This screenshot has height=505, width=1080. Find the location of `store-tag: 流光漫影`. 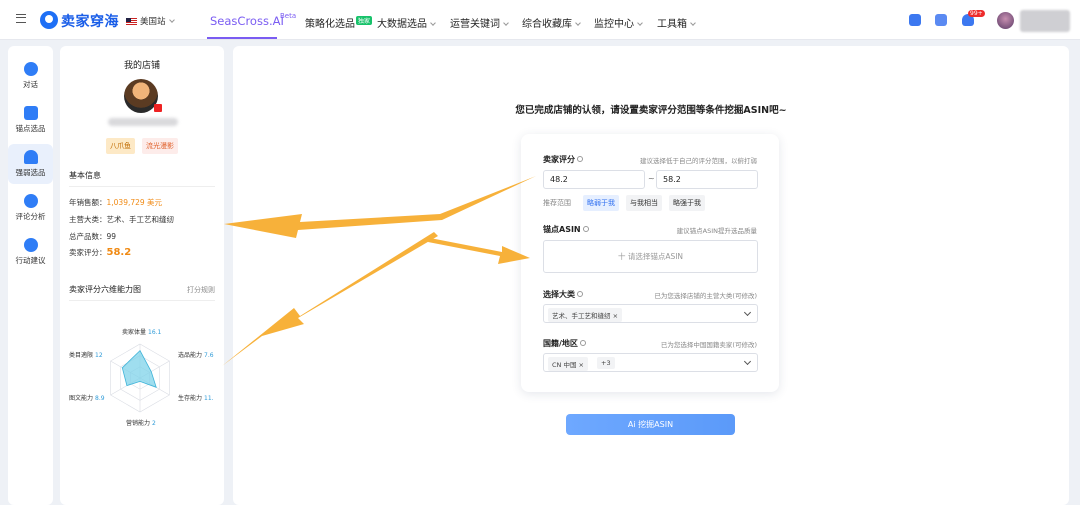

store-tag: 流光漫影 is located at coordinates (160, 146).